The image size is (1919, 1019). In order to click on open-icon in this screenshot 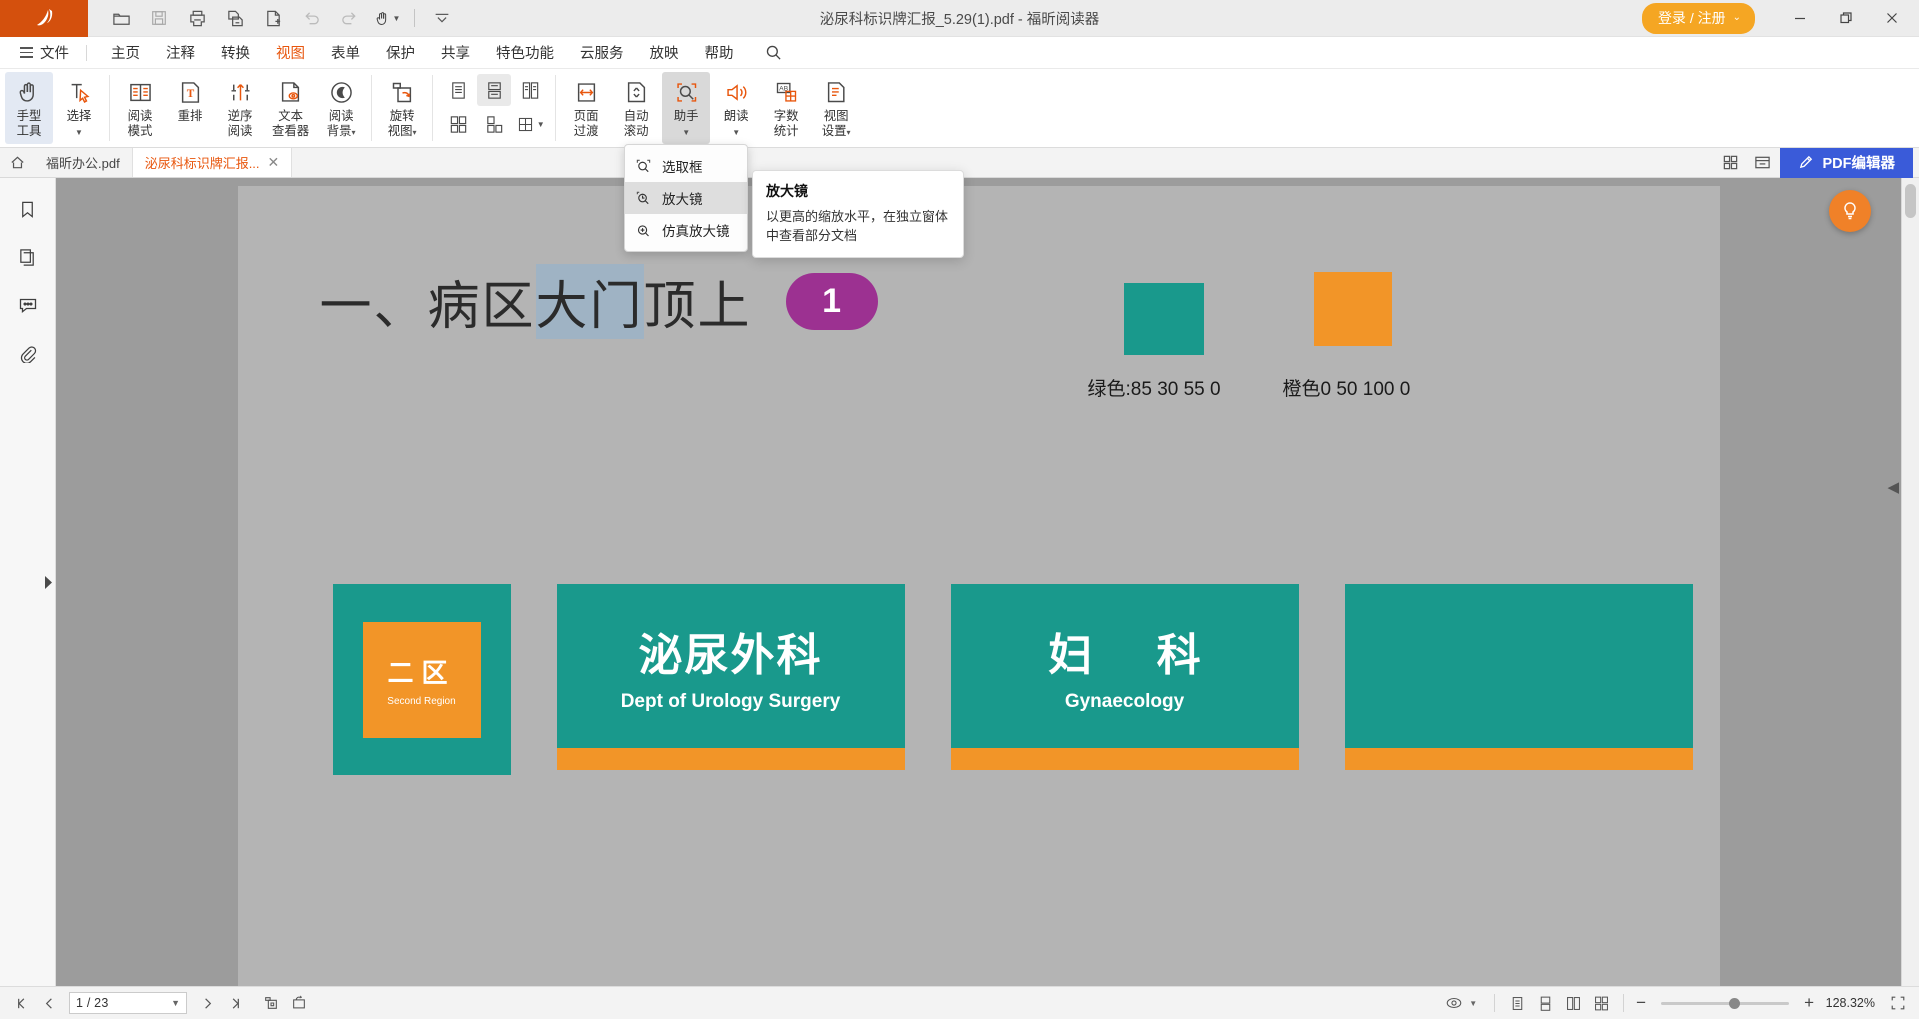, I will do `click(121, 18)`.